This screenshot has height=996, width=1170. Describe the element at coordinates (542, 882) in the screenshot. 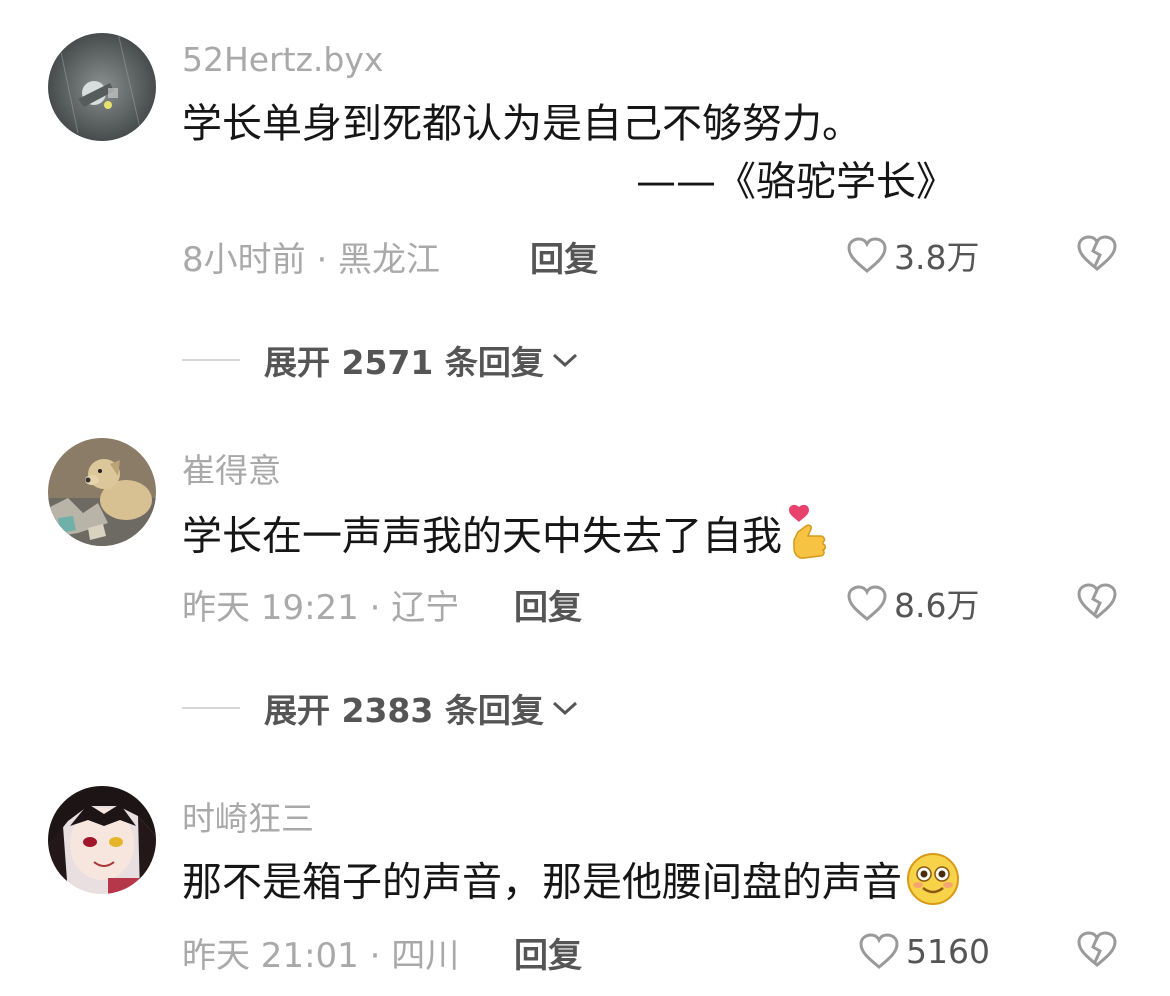

I see `comment-text-content: 那不是箱子的声音，那是他腰间盘的声音` at that location.